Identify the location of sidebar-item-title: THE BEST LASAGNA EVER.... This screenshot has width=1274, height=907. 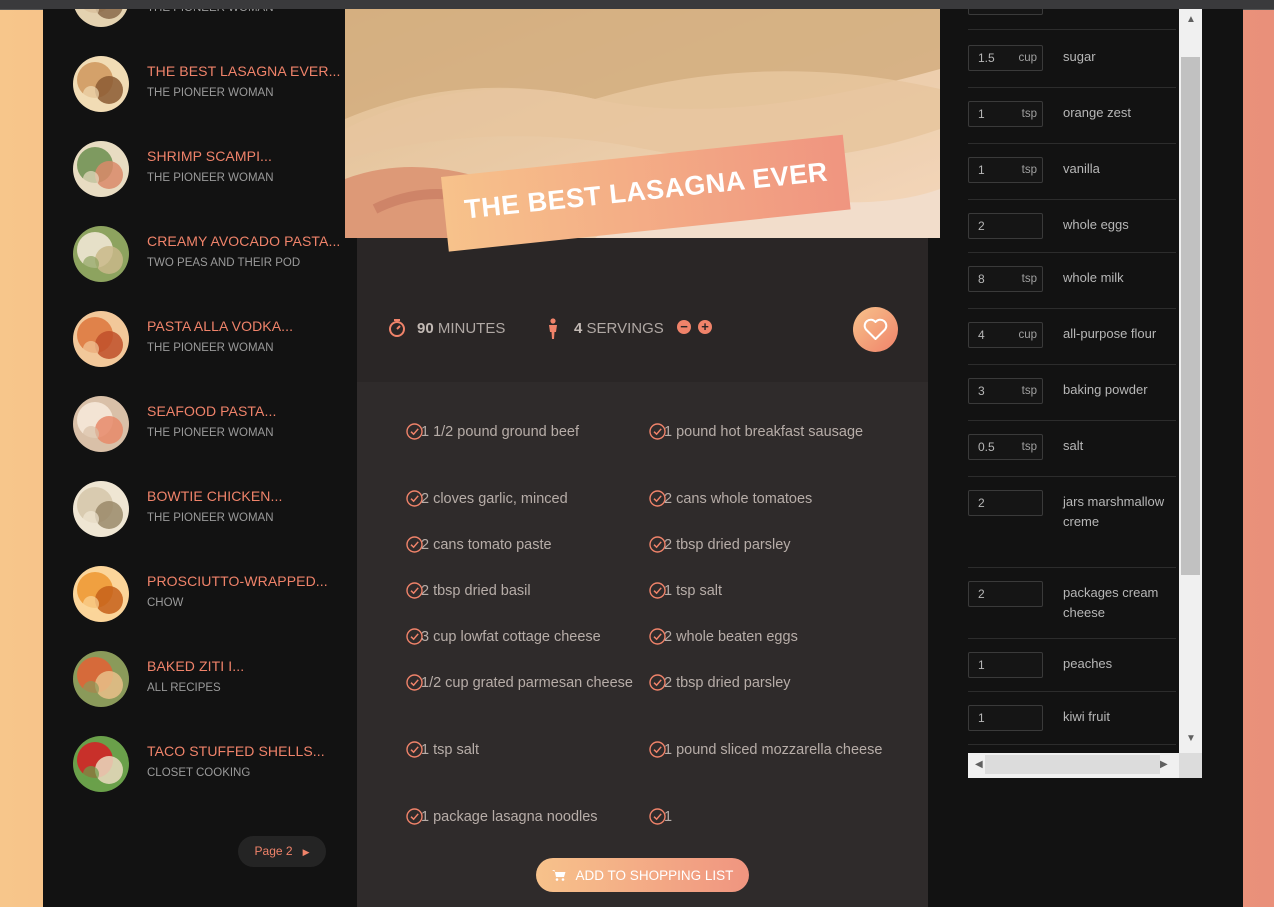
(244, 71).